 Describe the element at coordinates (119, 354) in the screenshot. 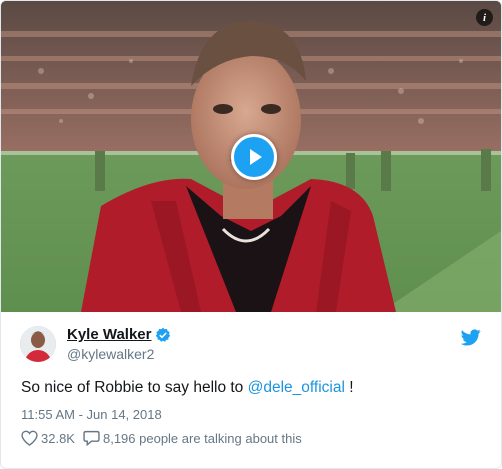

I see `author-handle: @kylewalker2` at that location.